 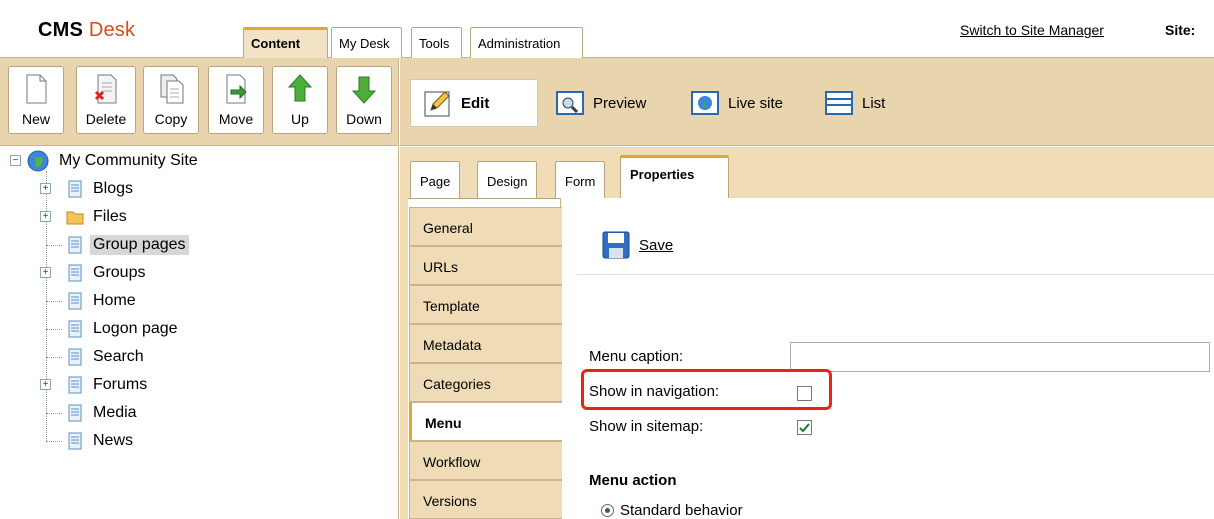 I want to click on tree-item: Blogs, so click(x=101, y=189).